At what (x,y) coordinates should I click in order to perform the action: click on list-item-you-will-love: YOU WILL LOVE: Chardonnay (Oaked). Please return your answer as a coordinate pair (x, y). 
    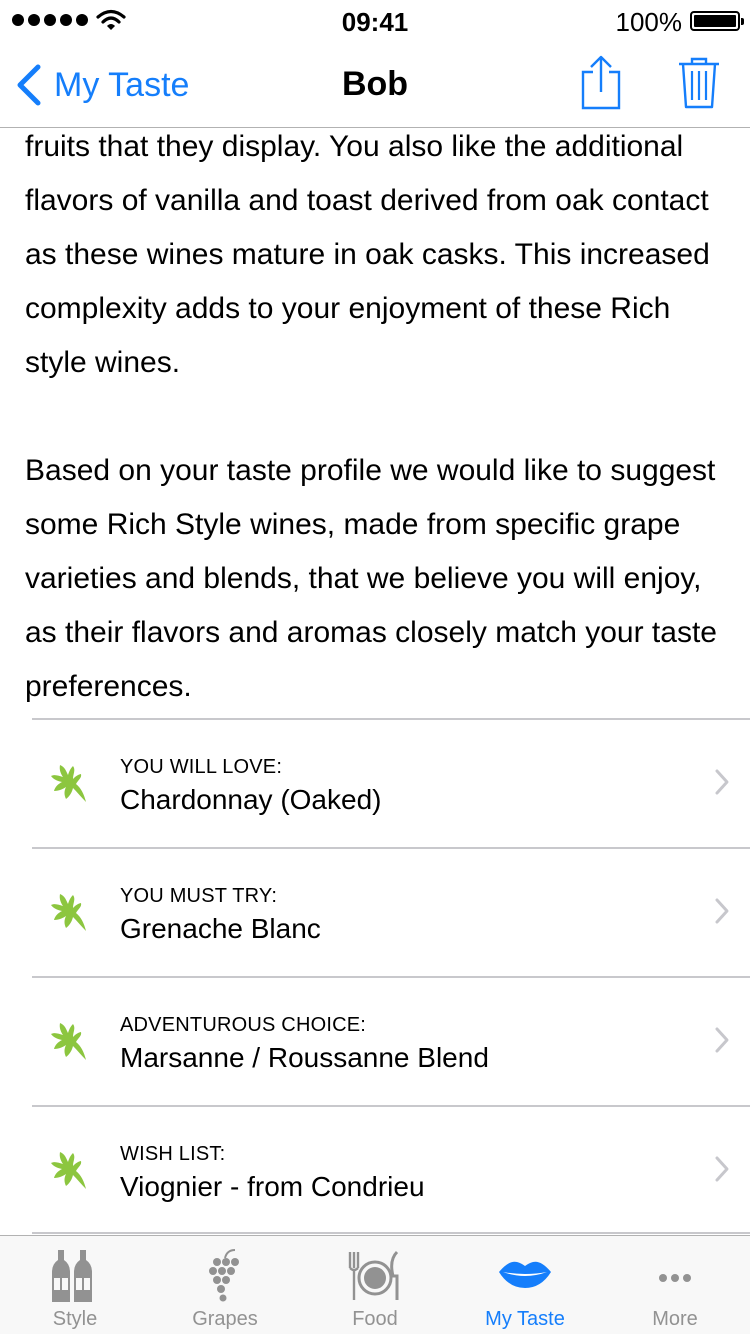
    Looking at the image, I should click on (391, 782).